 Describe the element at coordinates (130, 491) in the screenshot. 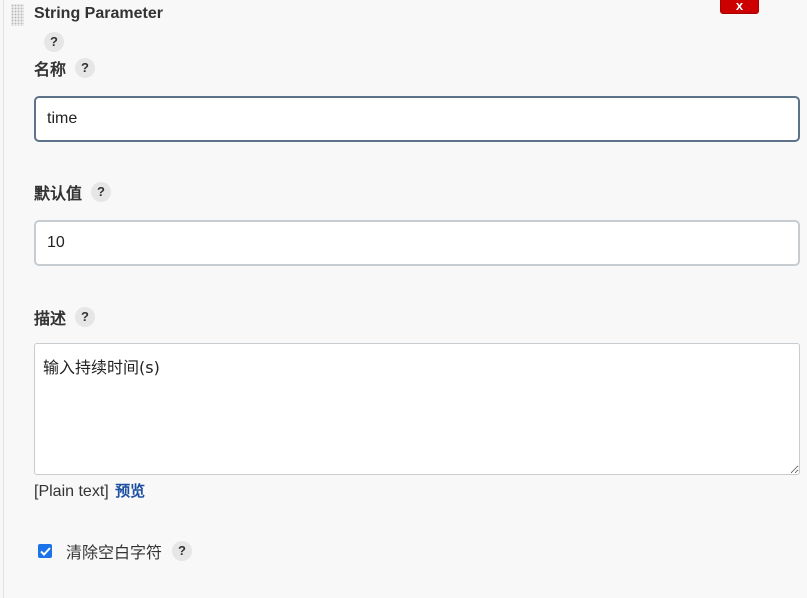

I see `preview-link: 预览` at that location.